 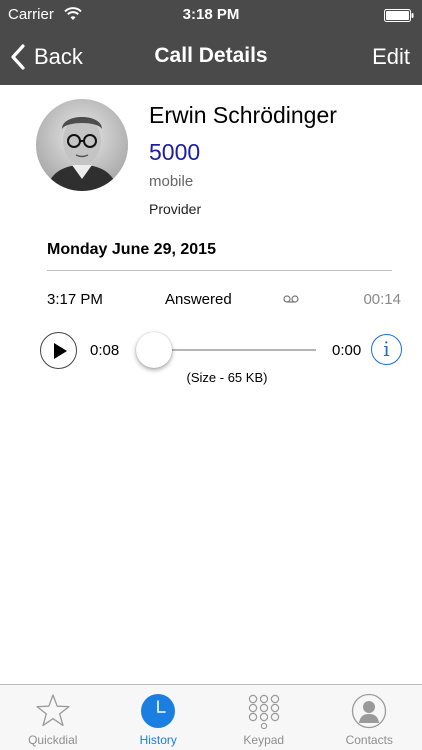 What do you see at coordinates (58, 56) in the screenshot?
I see `back-label: Back` at bounding box center [58, 56].